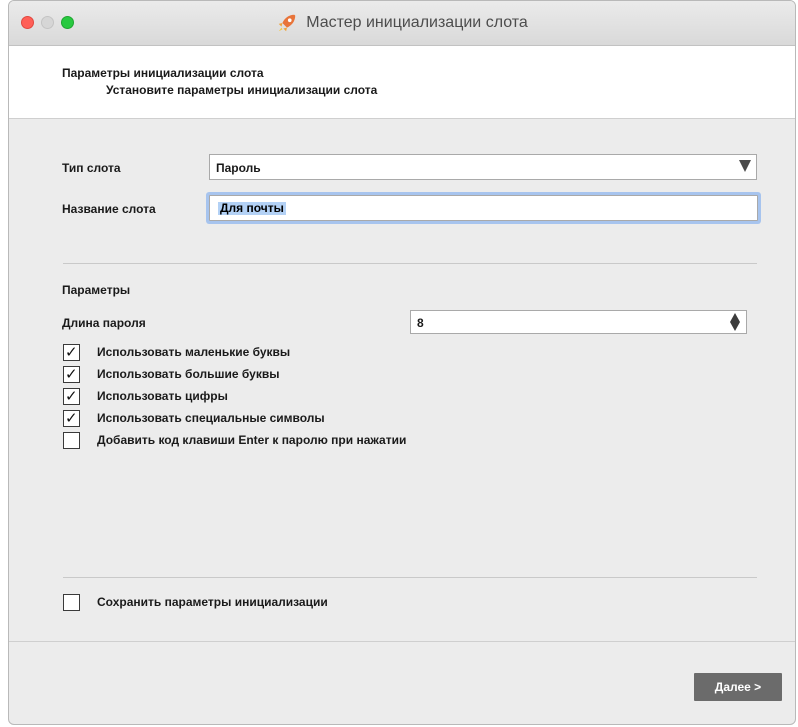 This screenshot has width=798, height=727. I want to click on checkbox-uppercase: ✓, so click(71, 373).